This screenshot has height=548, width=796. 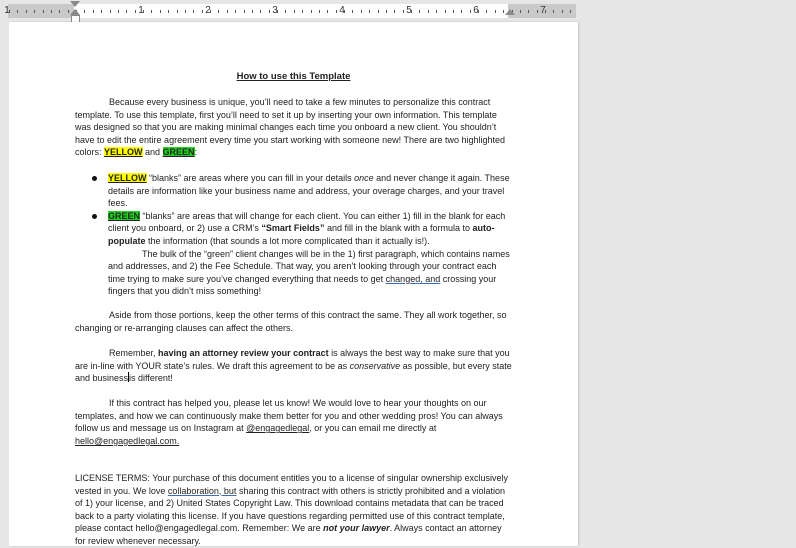 I want to click on document-title: How to use this Template, so click(x=293, y=76).